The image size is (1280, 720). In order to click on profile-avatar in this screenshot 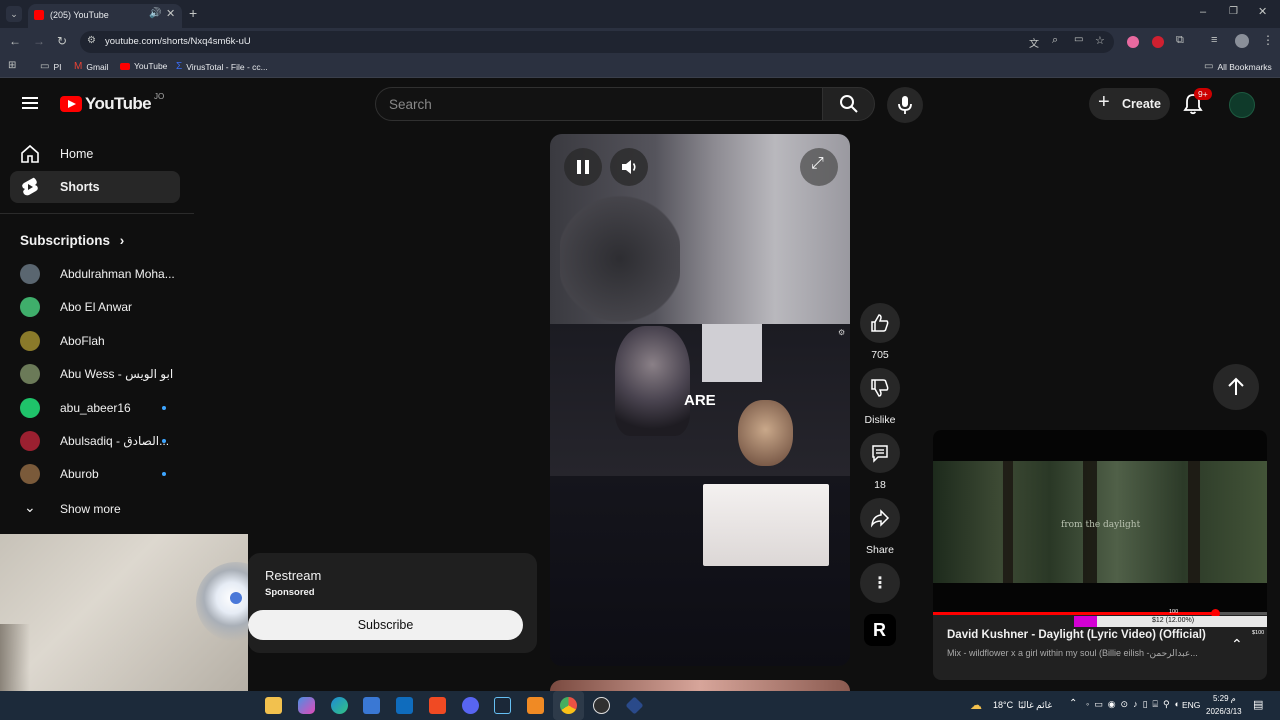, I will do `click(1242, 41)`.